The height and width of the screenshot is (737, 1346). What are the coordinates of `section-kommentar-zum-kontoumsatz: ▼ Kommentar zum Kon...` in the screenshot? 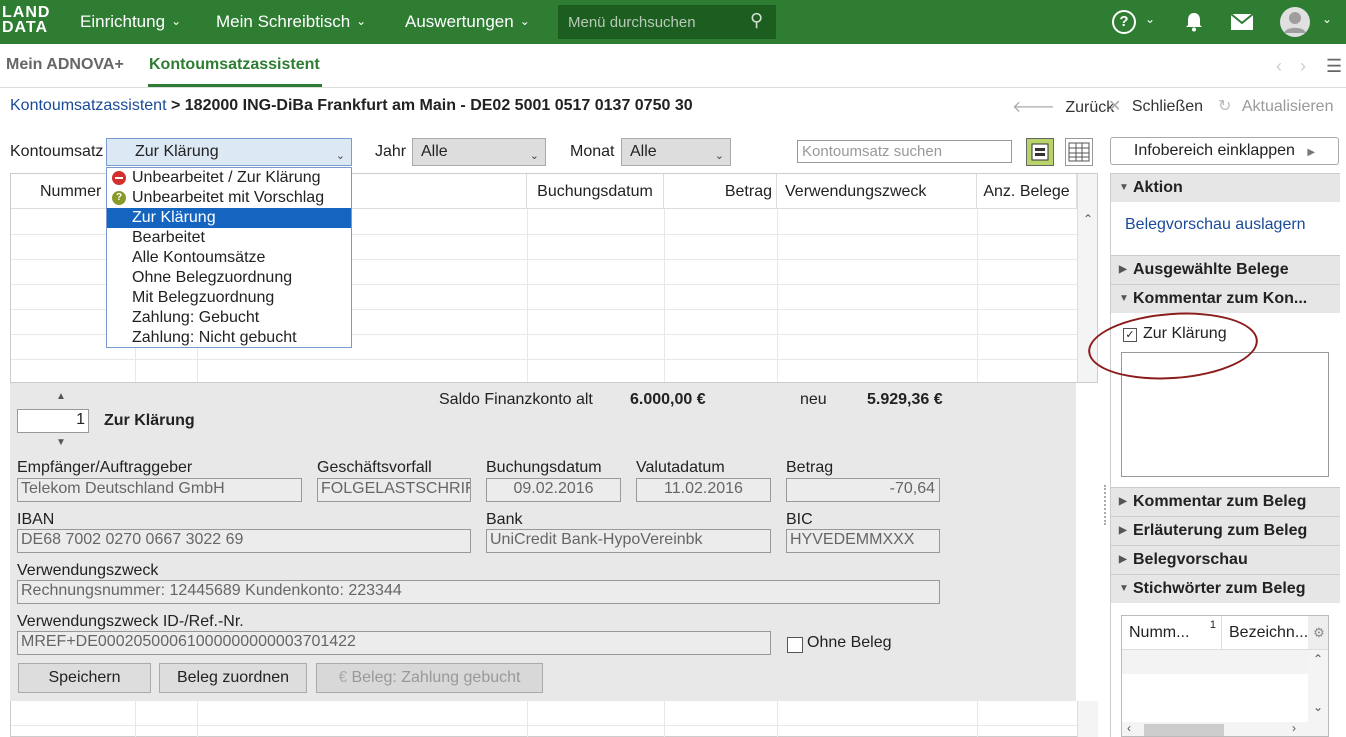 It's located at (1225, 298).